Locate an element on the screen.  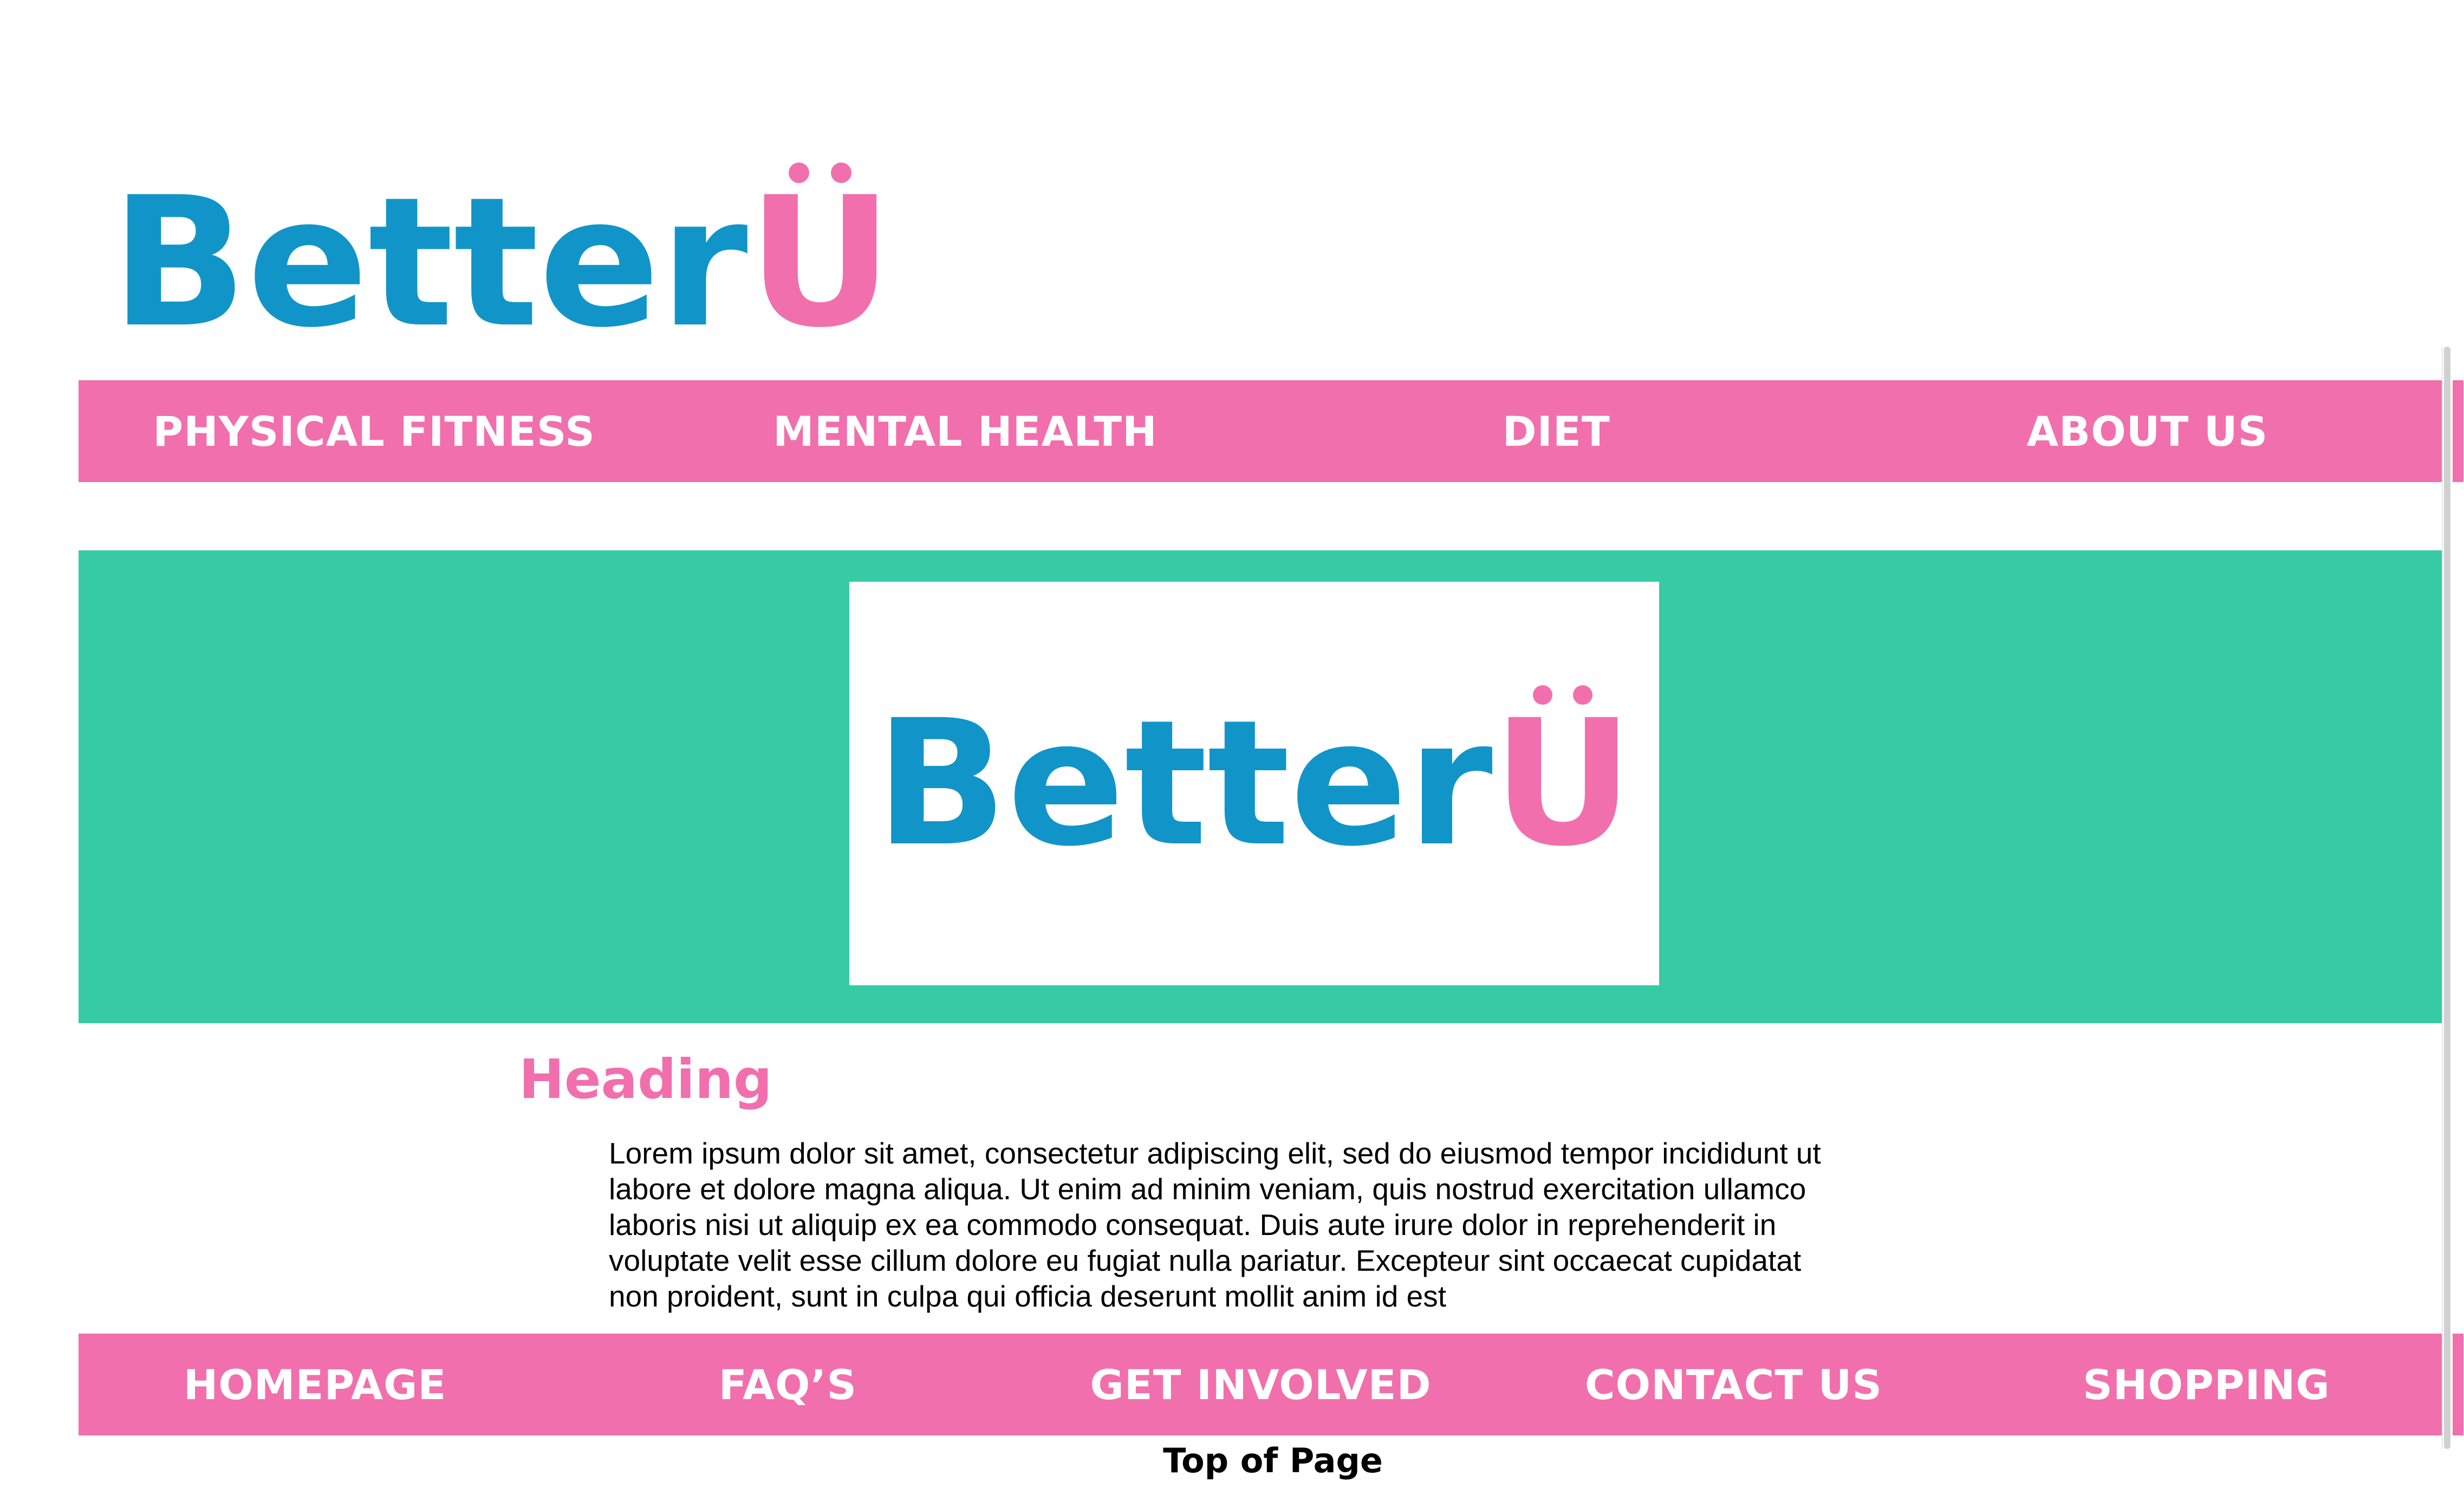
nav-item-physical-fitness: PHYSICAL FITNESS is located at coordinates (374, 431).